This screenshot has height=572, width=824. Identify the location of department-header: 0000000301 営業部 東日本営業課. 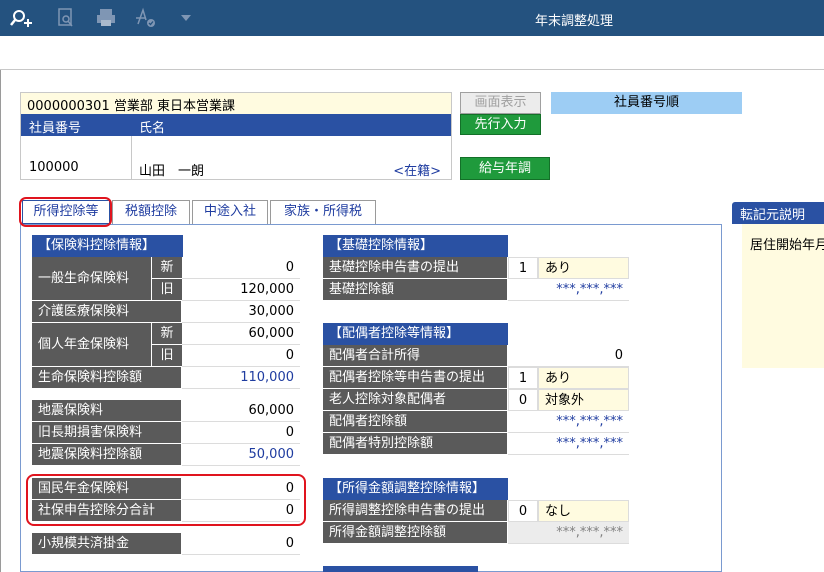
(236, 103).